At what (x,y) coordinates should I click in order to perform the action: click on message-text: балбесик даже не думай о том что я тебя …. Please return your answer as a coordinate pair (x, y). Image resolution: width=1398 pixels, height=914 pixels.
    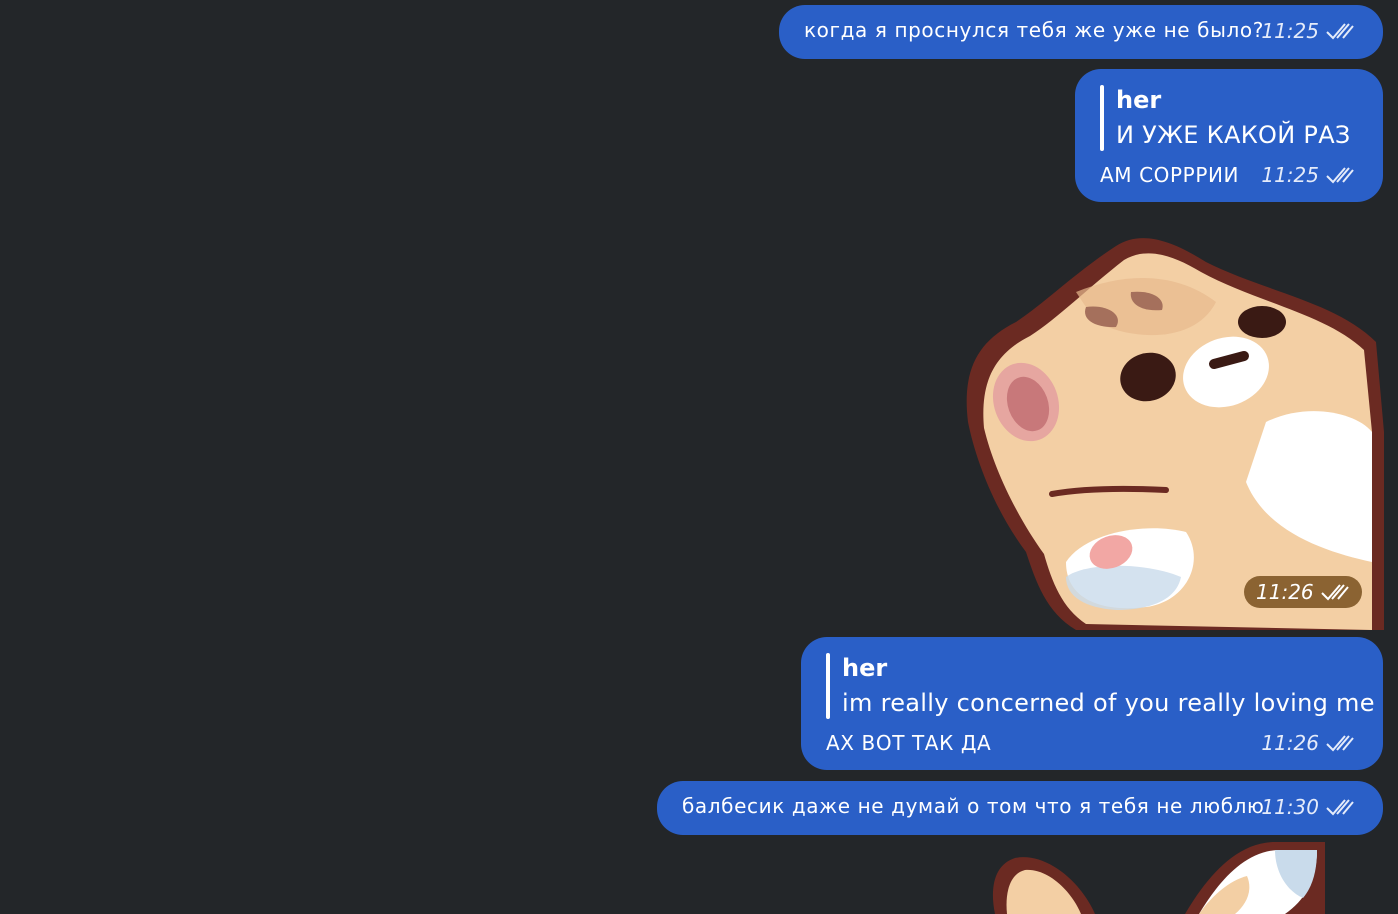
    Looking at the image, I should click on (973, 806).